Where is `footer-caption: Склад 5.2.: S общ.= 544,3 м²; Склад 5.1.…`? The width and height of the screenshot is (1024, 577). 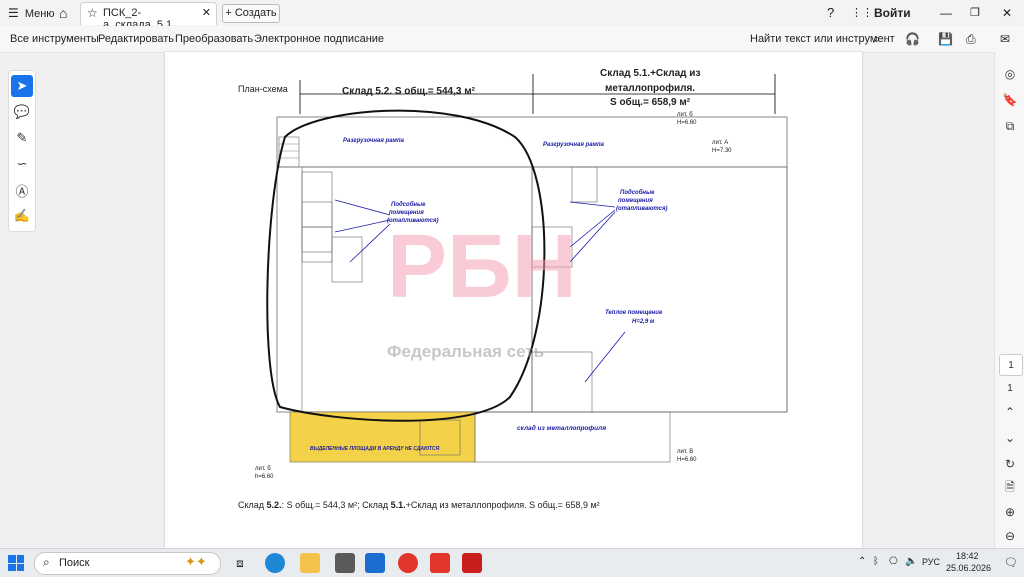
footer-caption: Склад 5.2.: S общ.= 544,3 м²; Склад 5.1.… is located at coordinates (419, 505).